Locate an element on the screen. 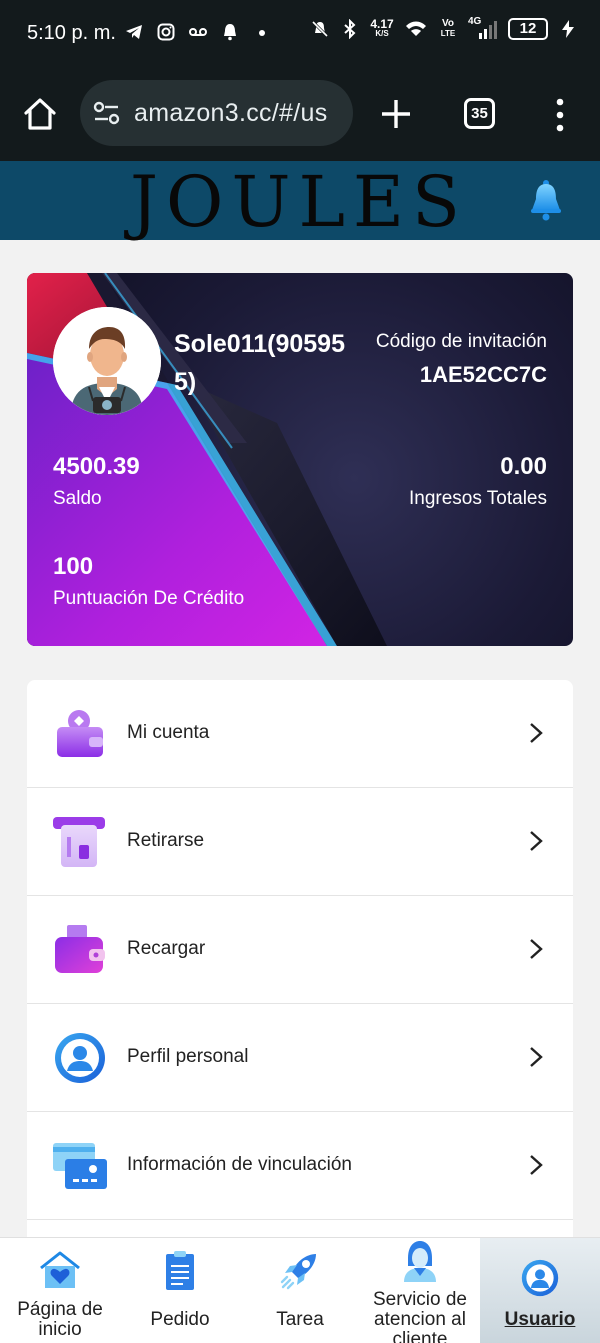  battery-indicator: 12 is located at coordinates (528, 29).